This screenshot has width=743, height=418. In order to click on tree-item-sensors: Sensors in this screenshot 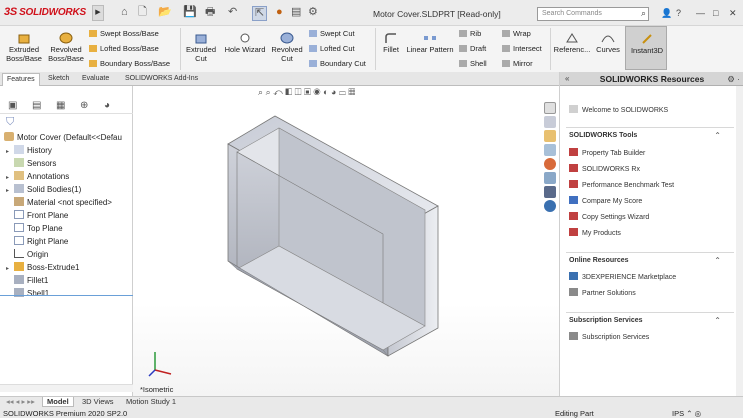, I will do `click(31, 163)`.